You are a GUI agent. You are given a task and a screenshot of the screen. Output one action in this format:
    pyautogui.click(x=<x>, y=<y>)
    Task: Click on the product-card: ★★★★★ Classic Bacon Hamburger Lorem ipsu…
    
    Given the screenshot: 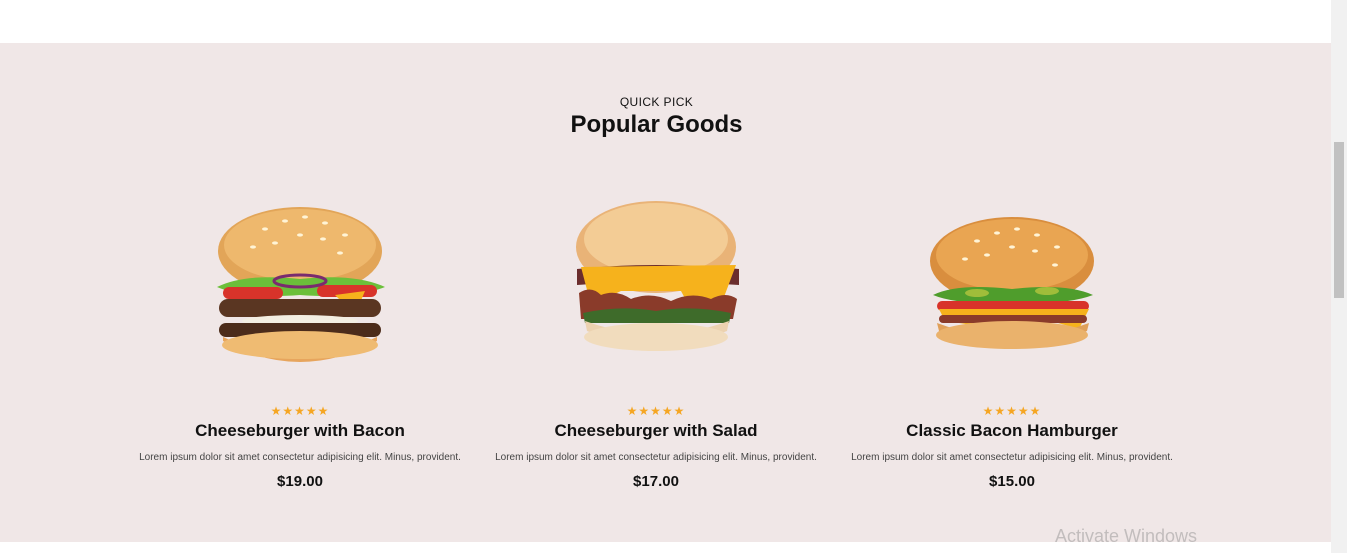 What is the action you would take?
    pyautogui.click(x=1012, y=345)
    